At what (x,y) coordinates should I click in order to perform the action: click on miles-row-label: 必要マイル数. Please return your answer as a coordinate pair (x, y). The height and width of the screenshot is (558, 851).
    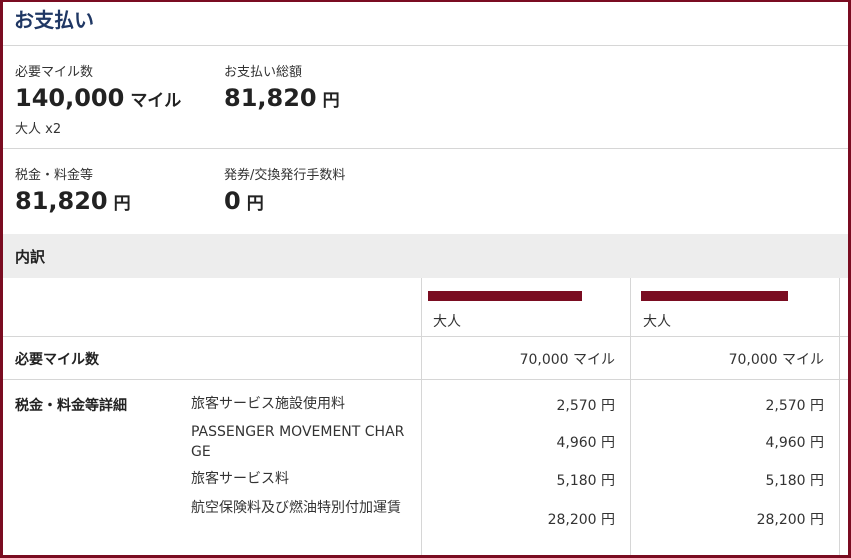
    Looking at the image, I should click on (57, 360).